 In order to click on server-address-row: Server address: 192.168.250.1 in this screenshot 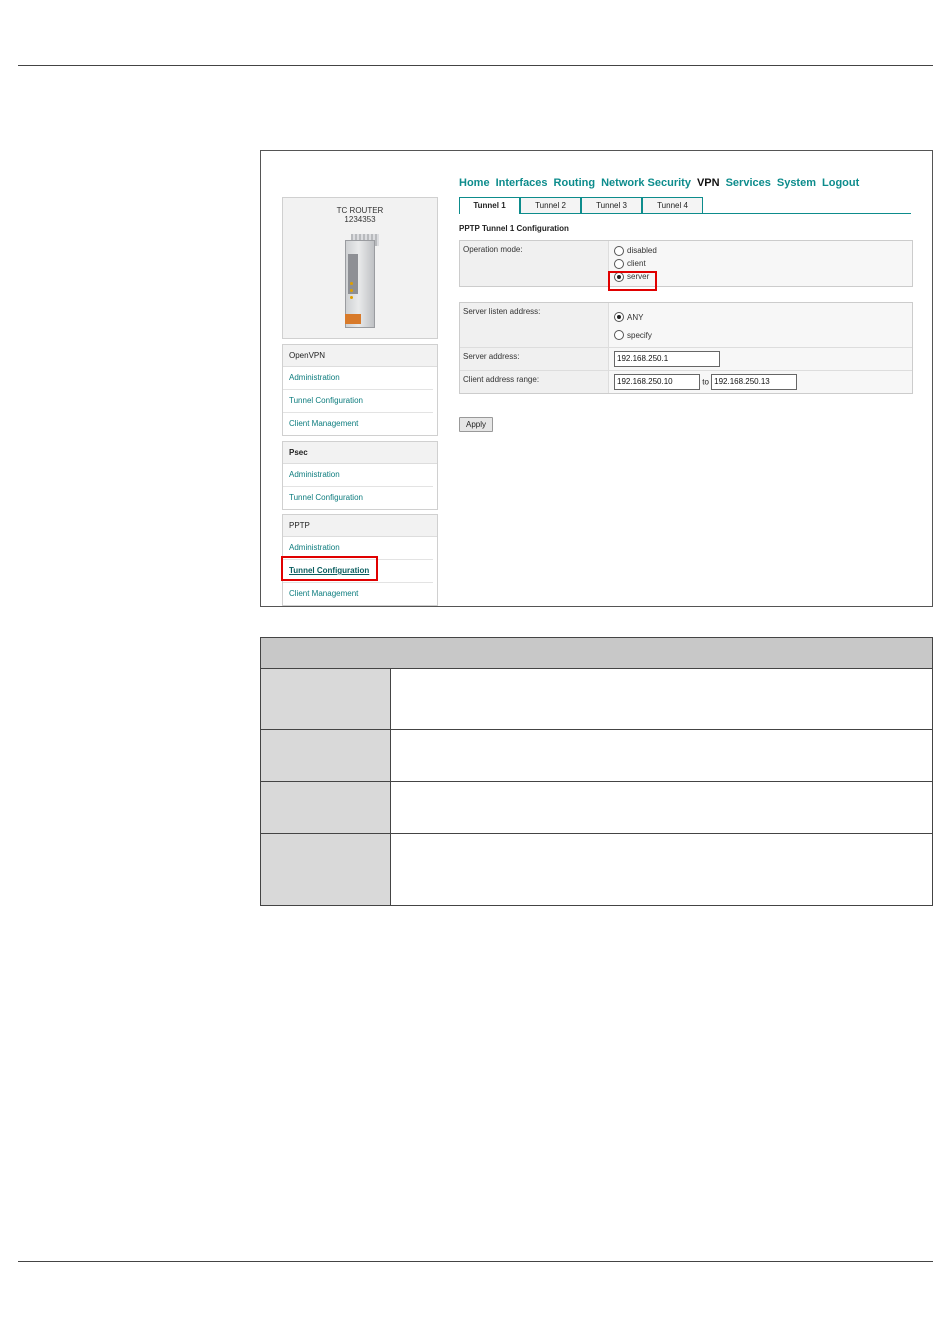, I will do `click(686, 359)`.